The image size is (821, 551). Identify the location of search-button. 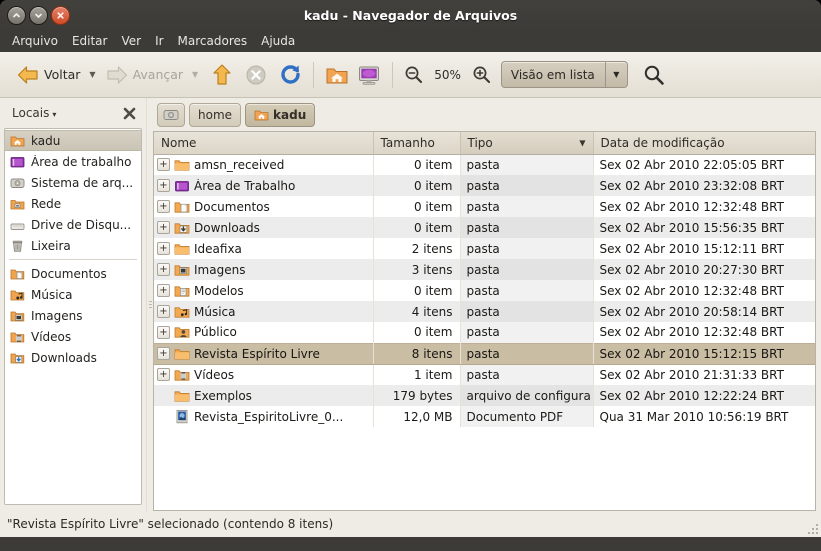
(654, 75).